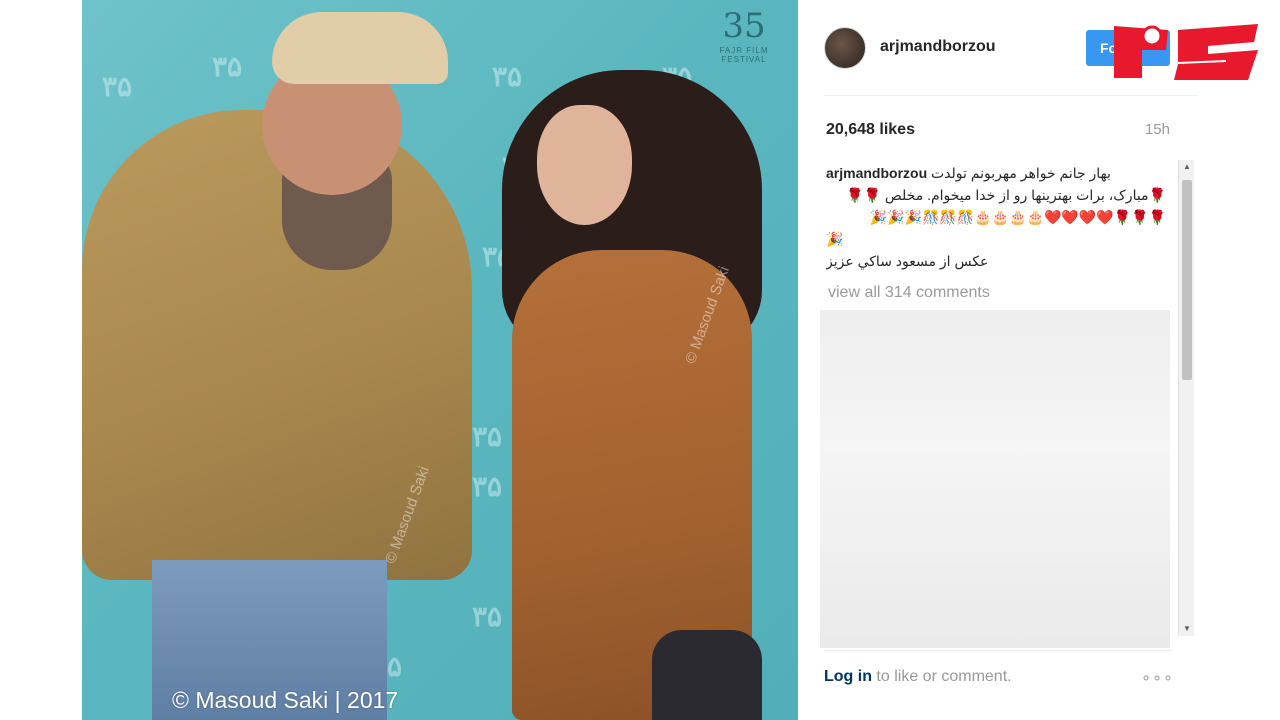 The image size is (1280, 720). I want to click on festival-logo: 35 FAJR FILM FESTIVAL, so click(744, 35).